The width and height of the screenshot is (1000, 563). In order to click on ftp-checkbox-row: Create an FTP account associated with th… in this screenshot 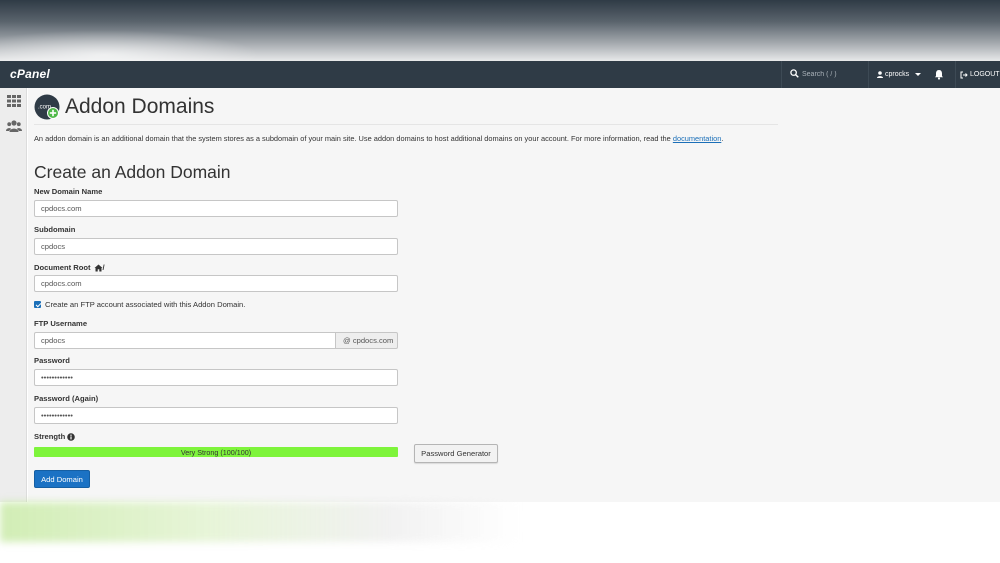, I will do `click(139, 304)`.